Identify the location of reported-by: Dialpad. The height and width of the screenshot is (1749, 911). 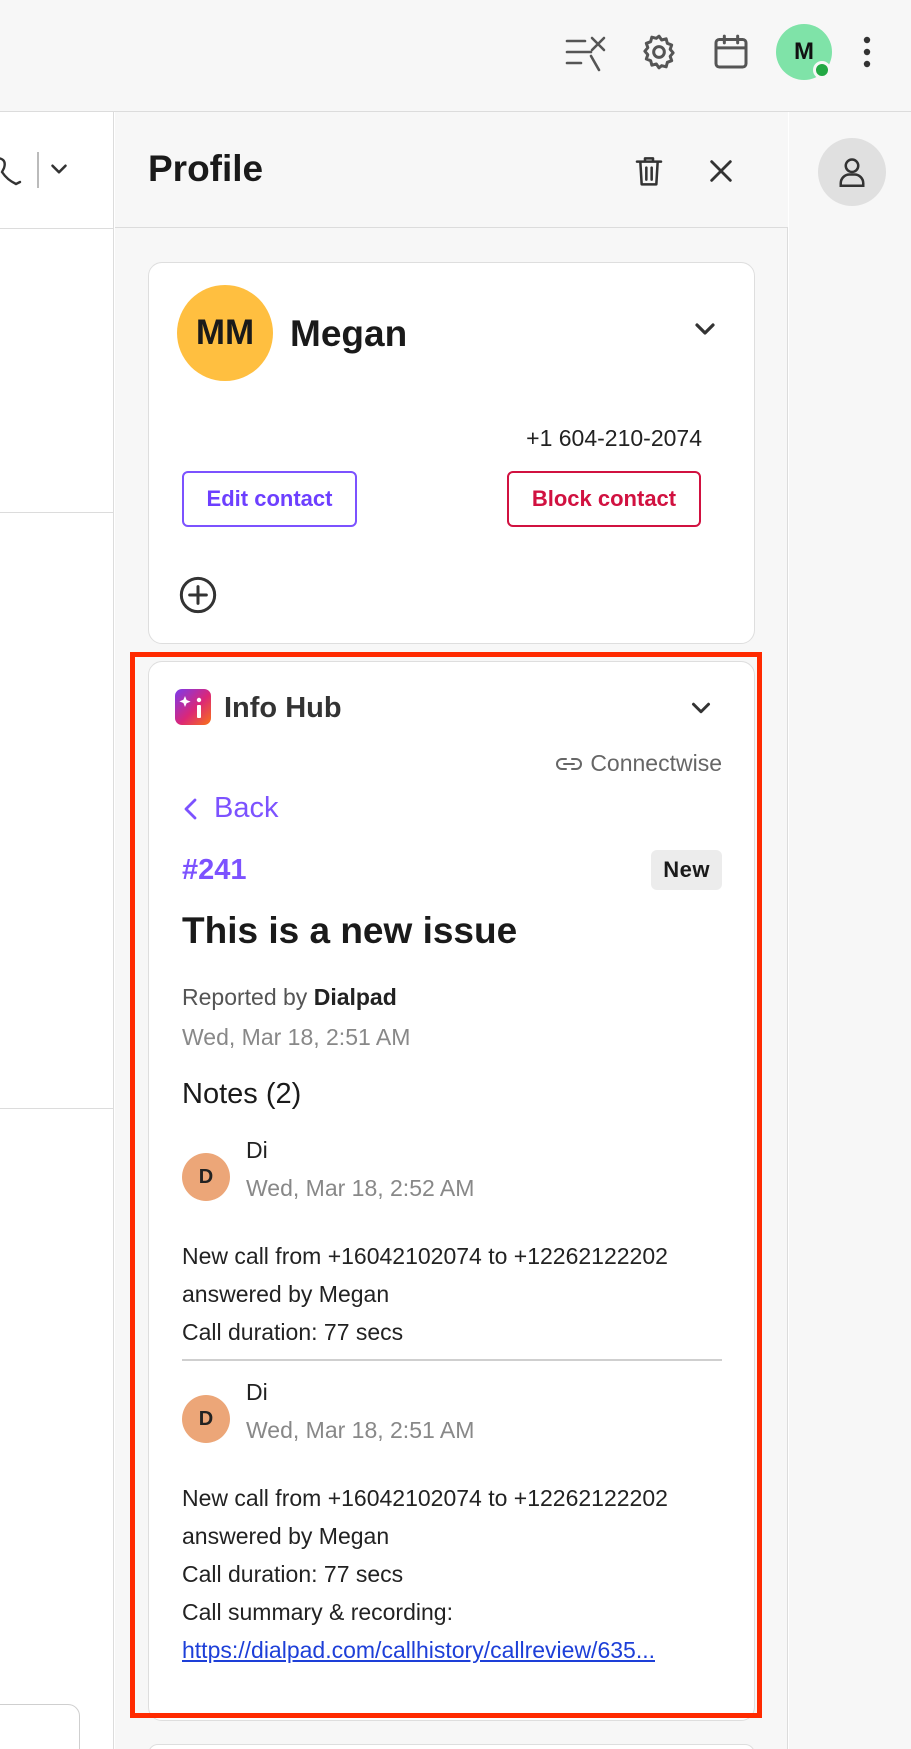
(355, 997).